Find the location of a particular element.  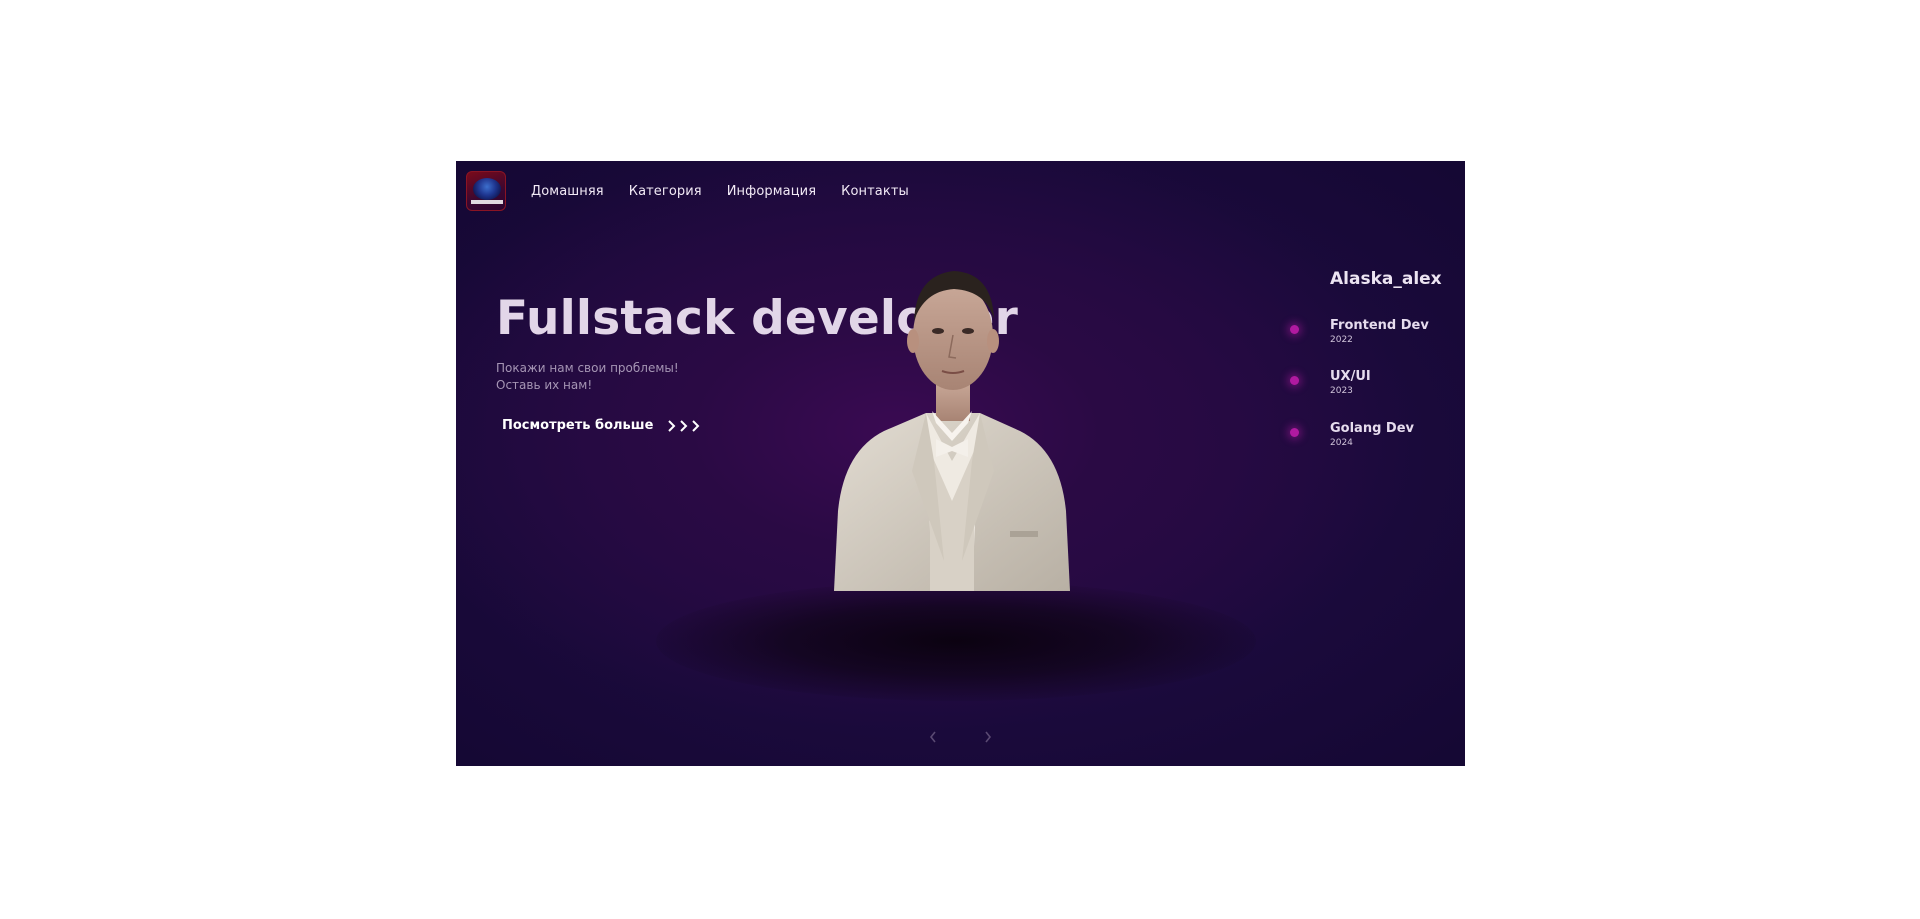

hero-subtitle-line-2: Оставь их нам! is located at coordinates (544, 385).